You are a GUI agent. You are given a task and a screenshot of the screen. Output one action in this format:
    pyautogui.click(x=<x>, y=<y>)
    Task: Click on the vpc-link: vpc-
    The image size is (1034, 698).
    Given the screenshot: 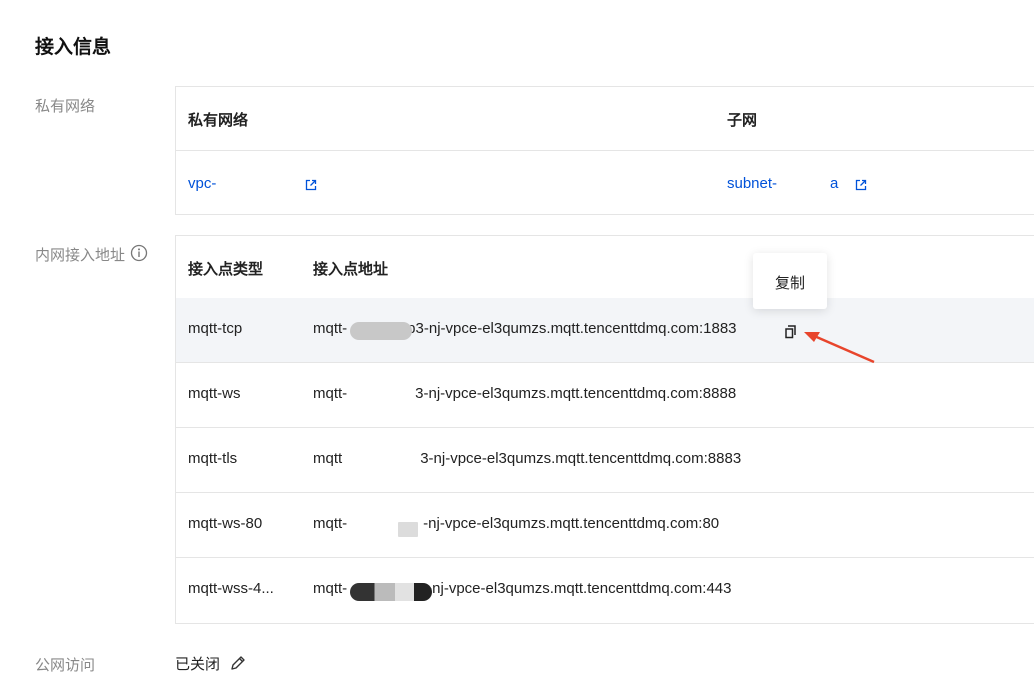 What is the action you would take?
    pyautogui.click(x=202, y=183)
    